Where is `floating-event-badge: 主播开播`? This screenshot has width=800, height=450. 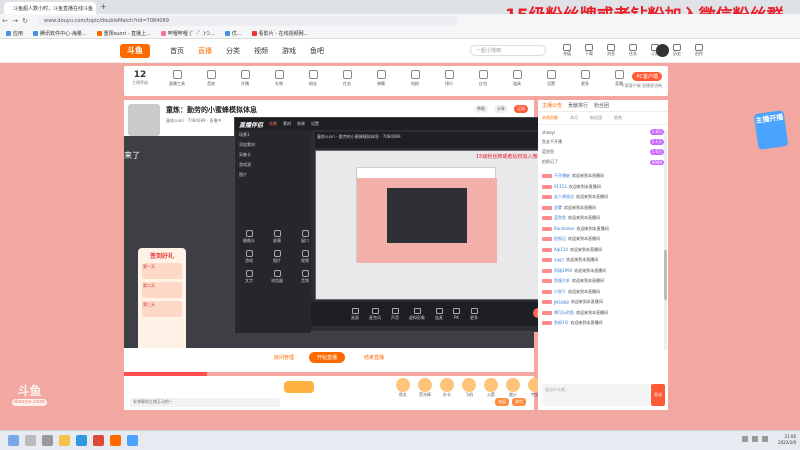 floating-event-badge: 主播开播 is located at coordinates (771, 130).